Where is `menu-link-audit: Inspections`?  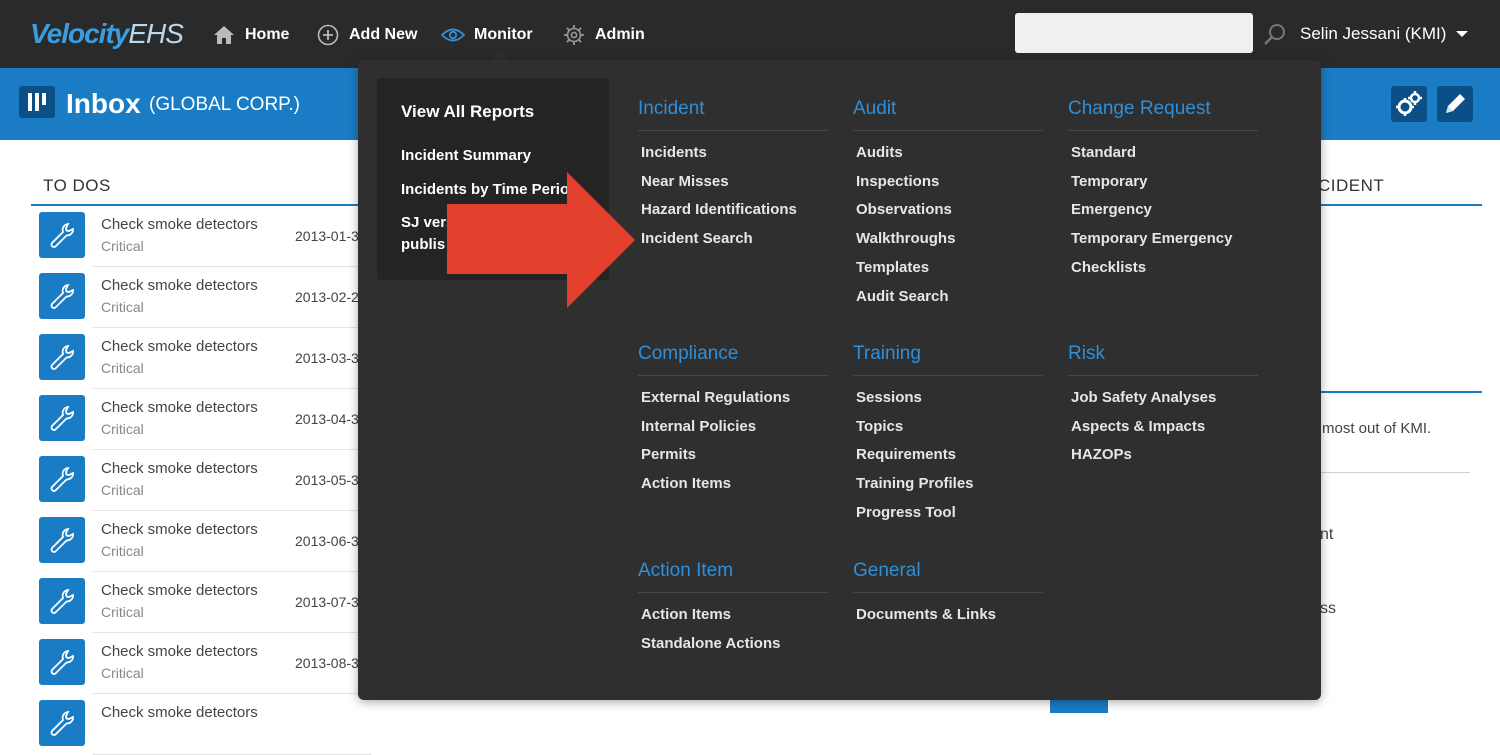 menu-link-audit: Inspections is located at coordinates (897, 181).